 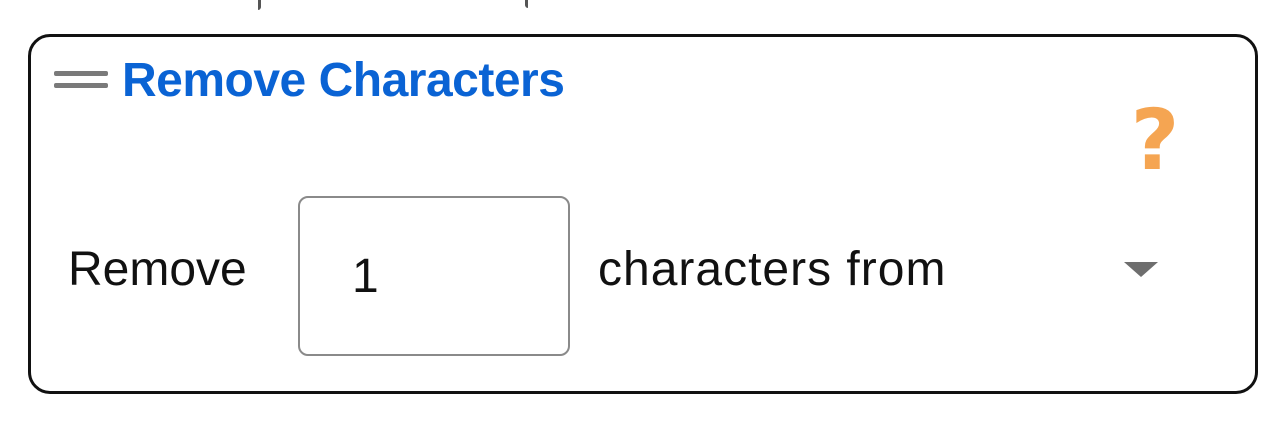 I want to click on drag-handle-icon, so click(x=80, y=80).